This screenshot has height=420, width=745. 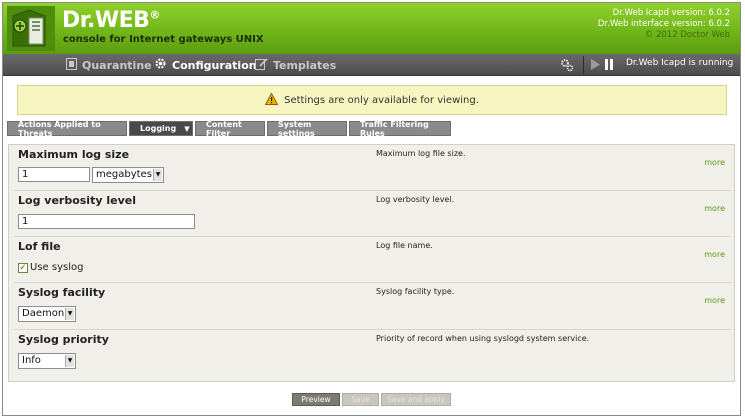 I want to click on settings-gears-icon, so click(x=567, y=66).